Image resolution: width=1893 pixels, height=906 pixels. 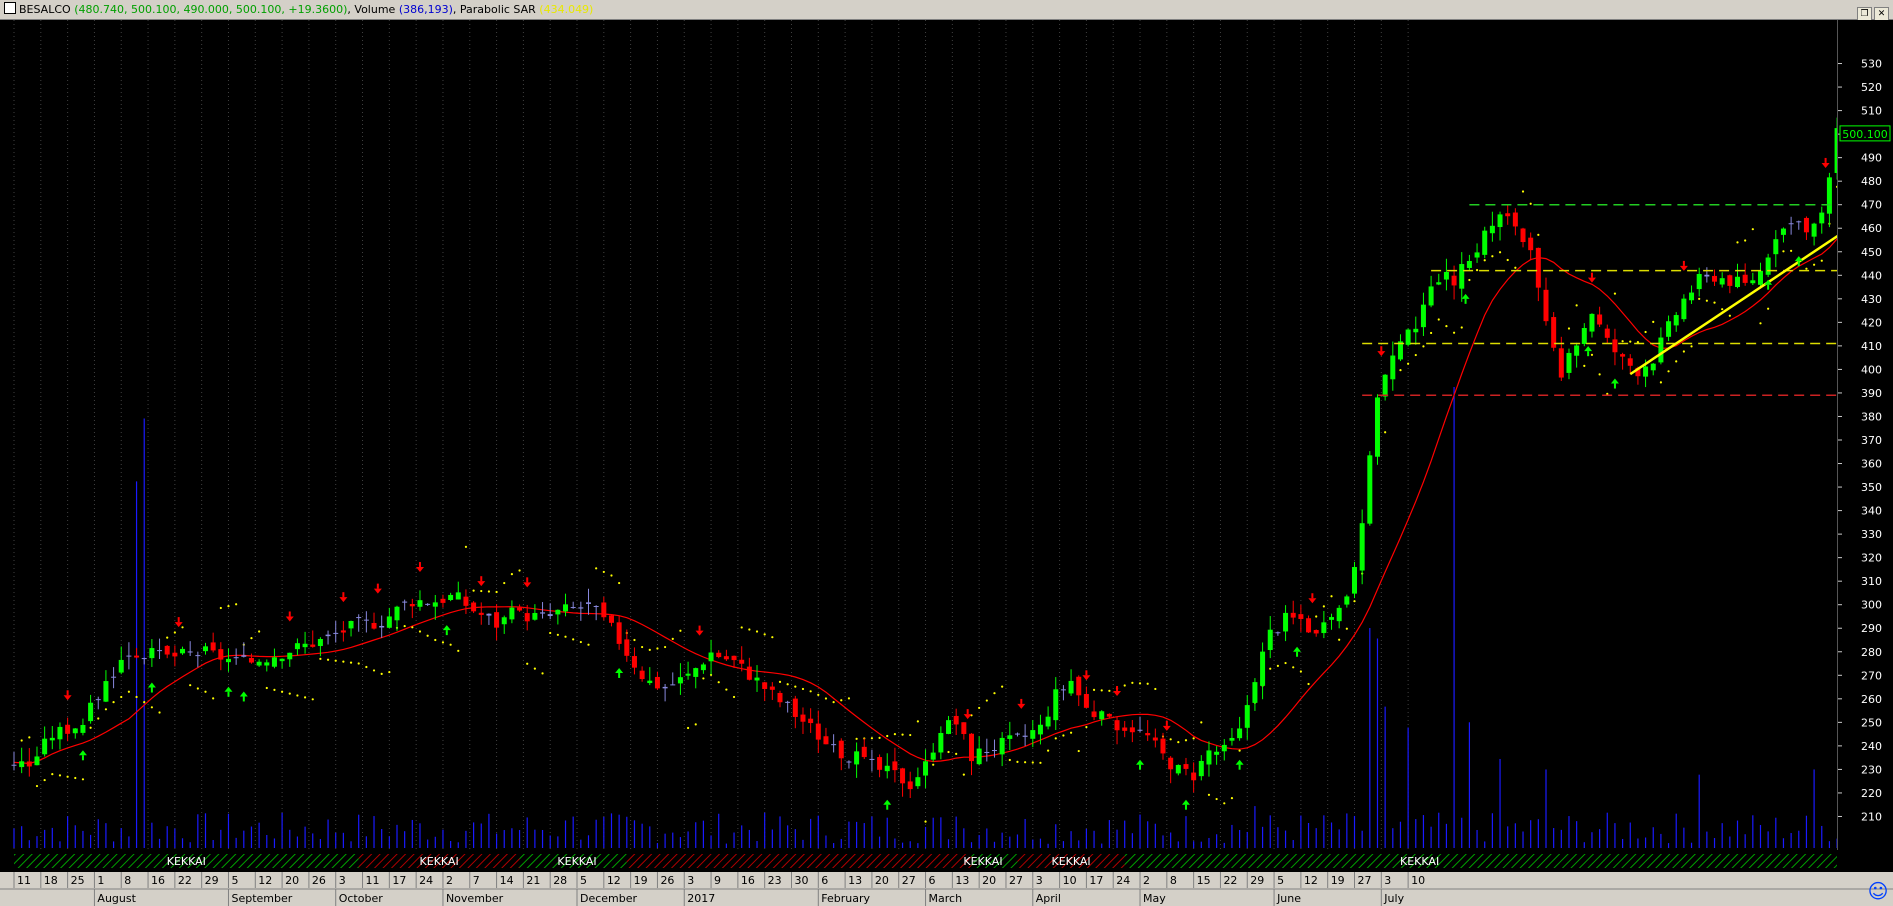 What do you see at coordinates (1871, 487) in the screenshot?
I see `y-tick-label: 350` at bounding box center [1871, 487].